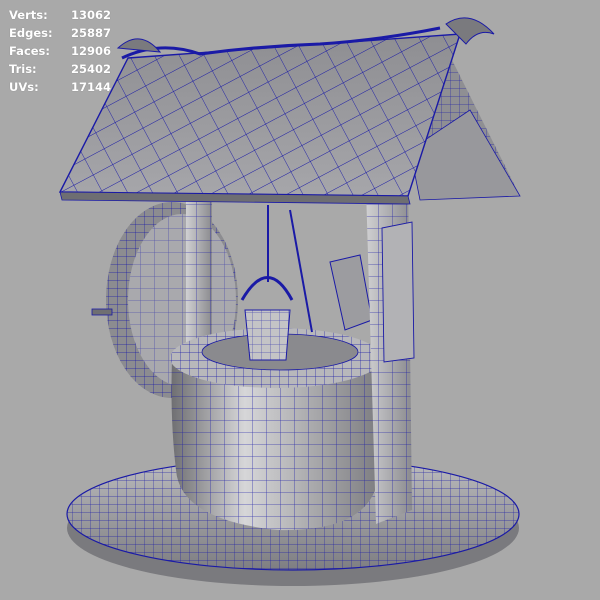 The width and height of the screenshot is (600, 600). I want to click on tris-label: Tris:, so click(23, 69).